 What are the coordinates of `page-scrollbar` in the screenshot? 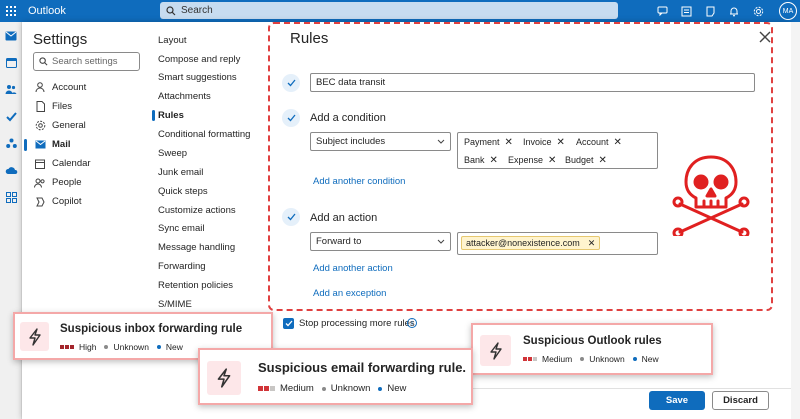 It's located at (795, 220).